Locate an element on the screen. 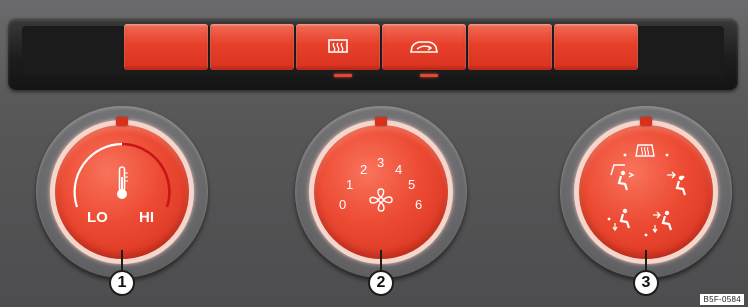 The width and height of the screenshot is (748, 307). callout-2: 2 is located at coordinates (381, 283).